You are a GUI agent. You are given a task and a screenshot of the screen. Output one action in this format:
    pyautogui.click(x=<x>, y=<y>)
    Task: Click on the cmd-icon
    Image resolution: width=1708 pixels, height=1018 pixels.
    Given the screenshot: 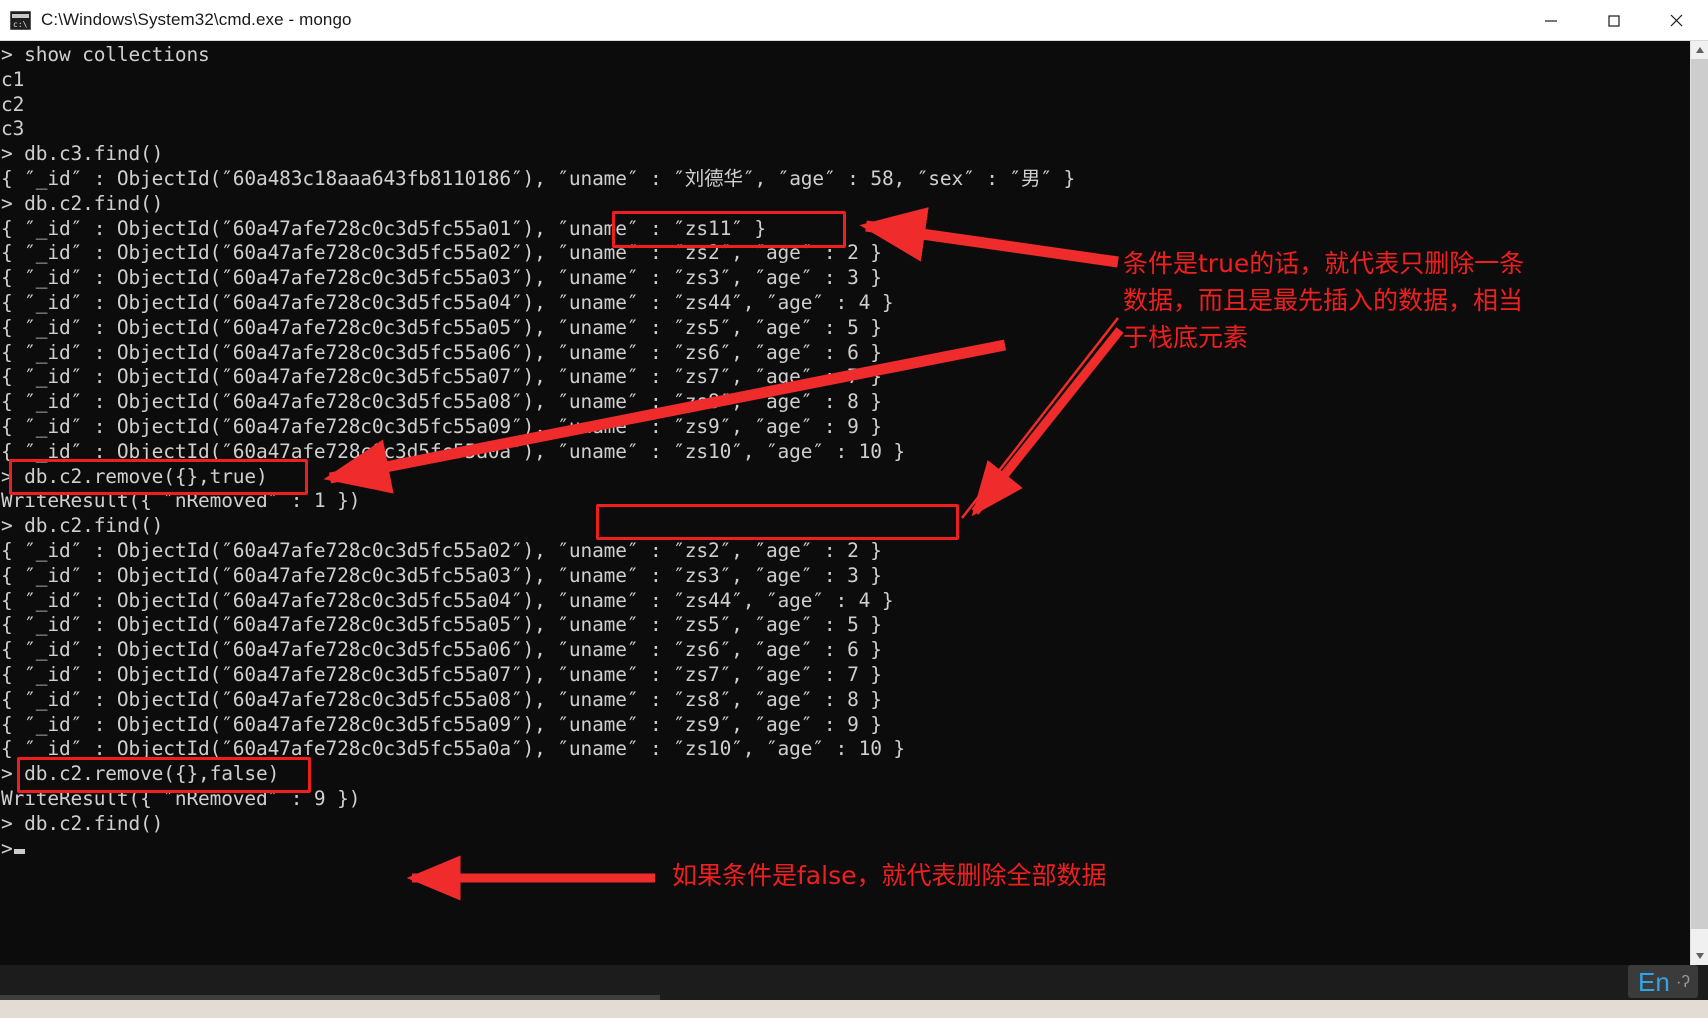 What is the action you would take?
    pyautogui.click(x=20, y=20)
    